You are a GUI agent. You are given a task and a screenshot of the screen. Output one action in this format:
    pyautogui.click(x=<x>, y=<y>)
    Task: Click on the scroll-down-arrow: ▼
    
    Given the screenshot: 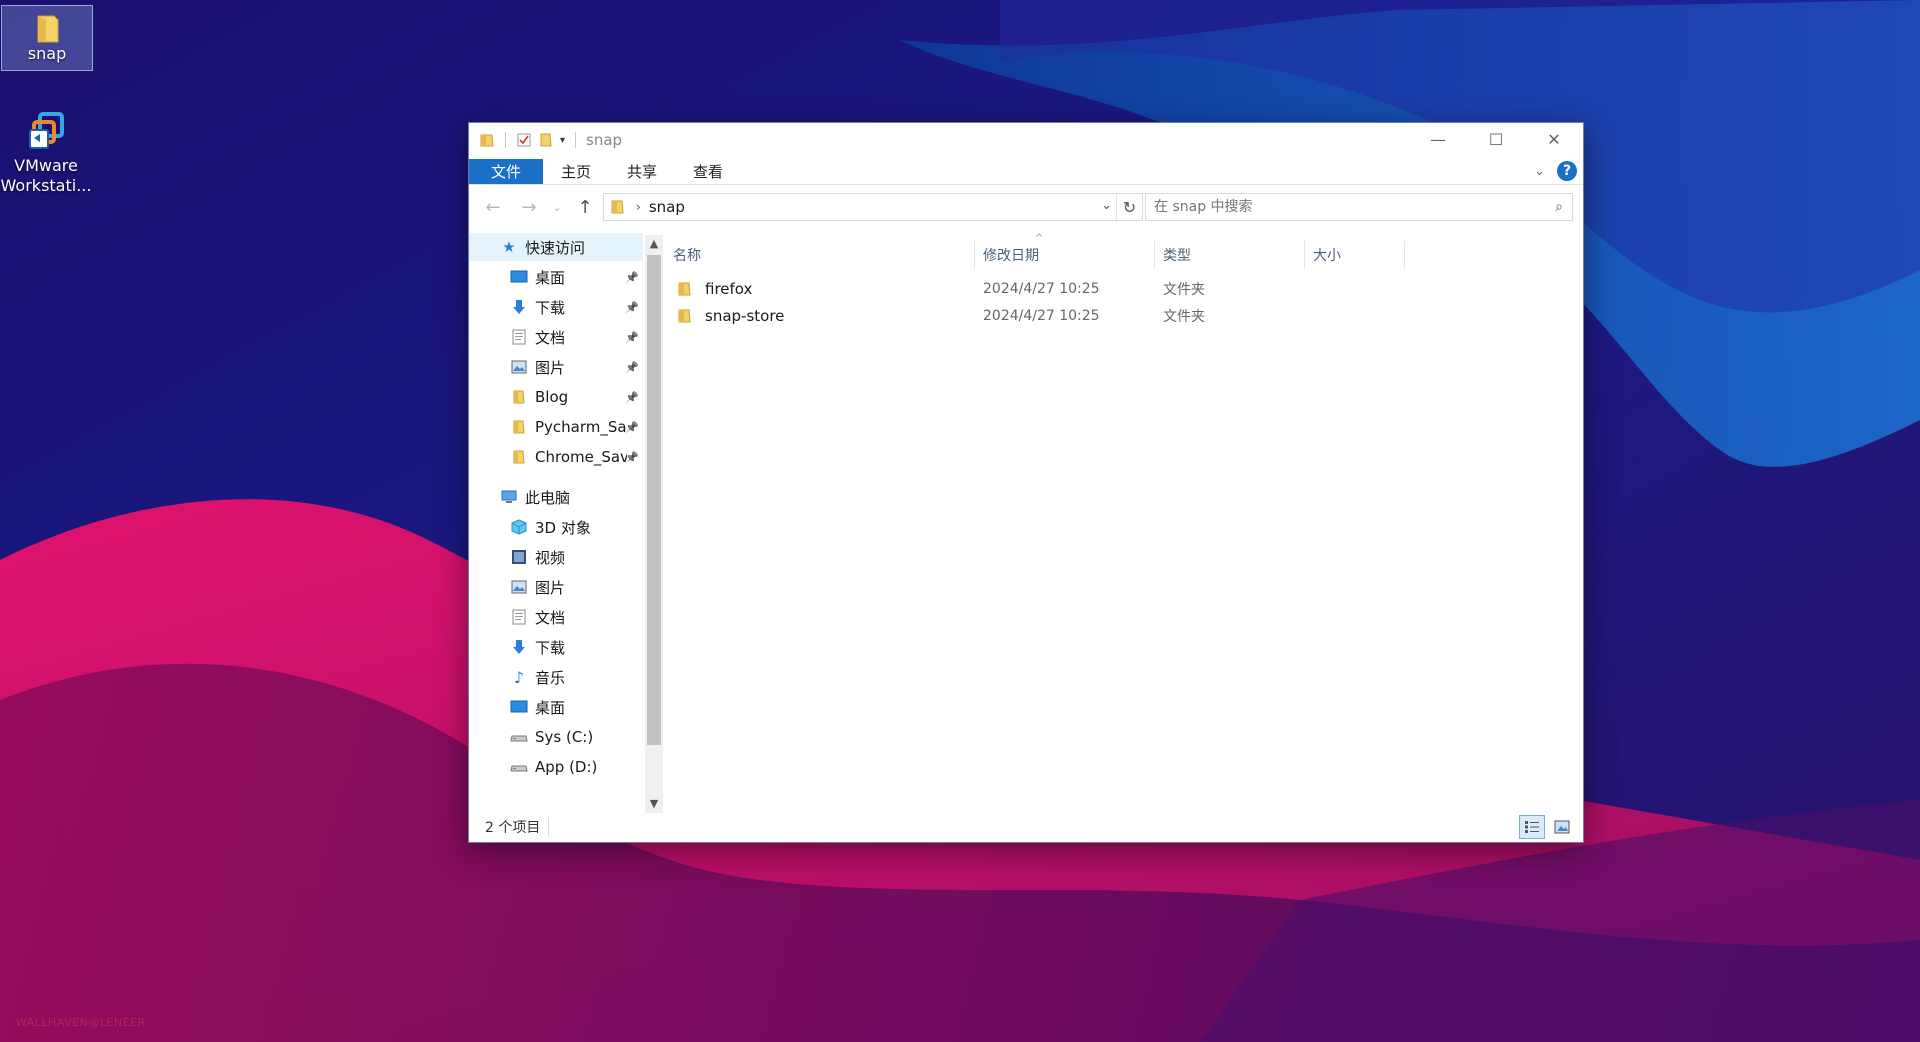 What is the action you would take?
    pyautogui.click(x=654, y=804)
    